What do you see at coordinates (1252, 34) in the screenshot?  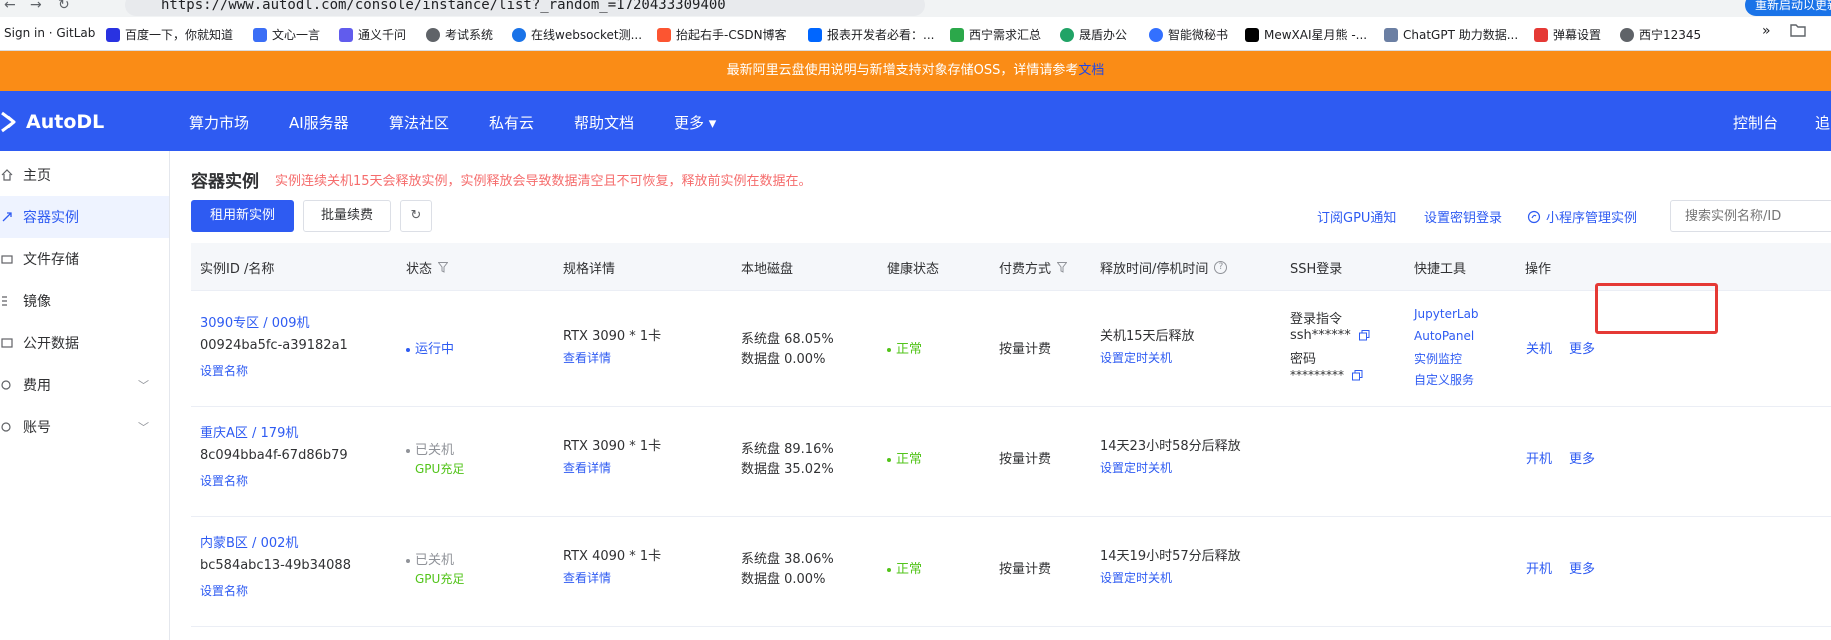 I see `mewxai-icon` at bounding box center [1252, 34].